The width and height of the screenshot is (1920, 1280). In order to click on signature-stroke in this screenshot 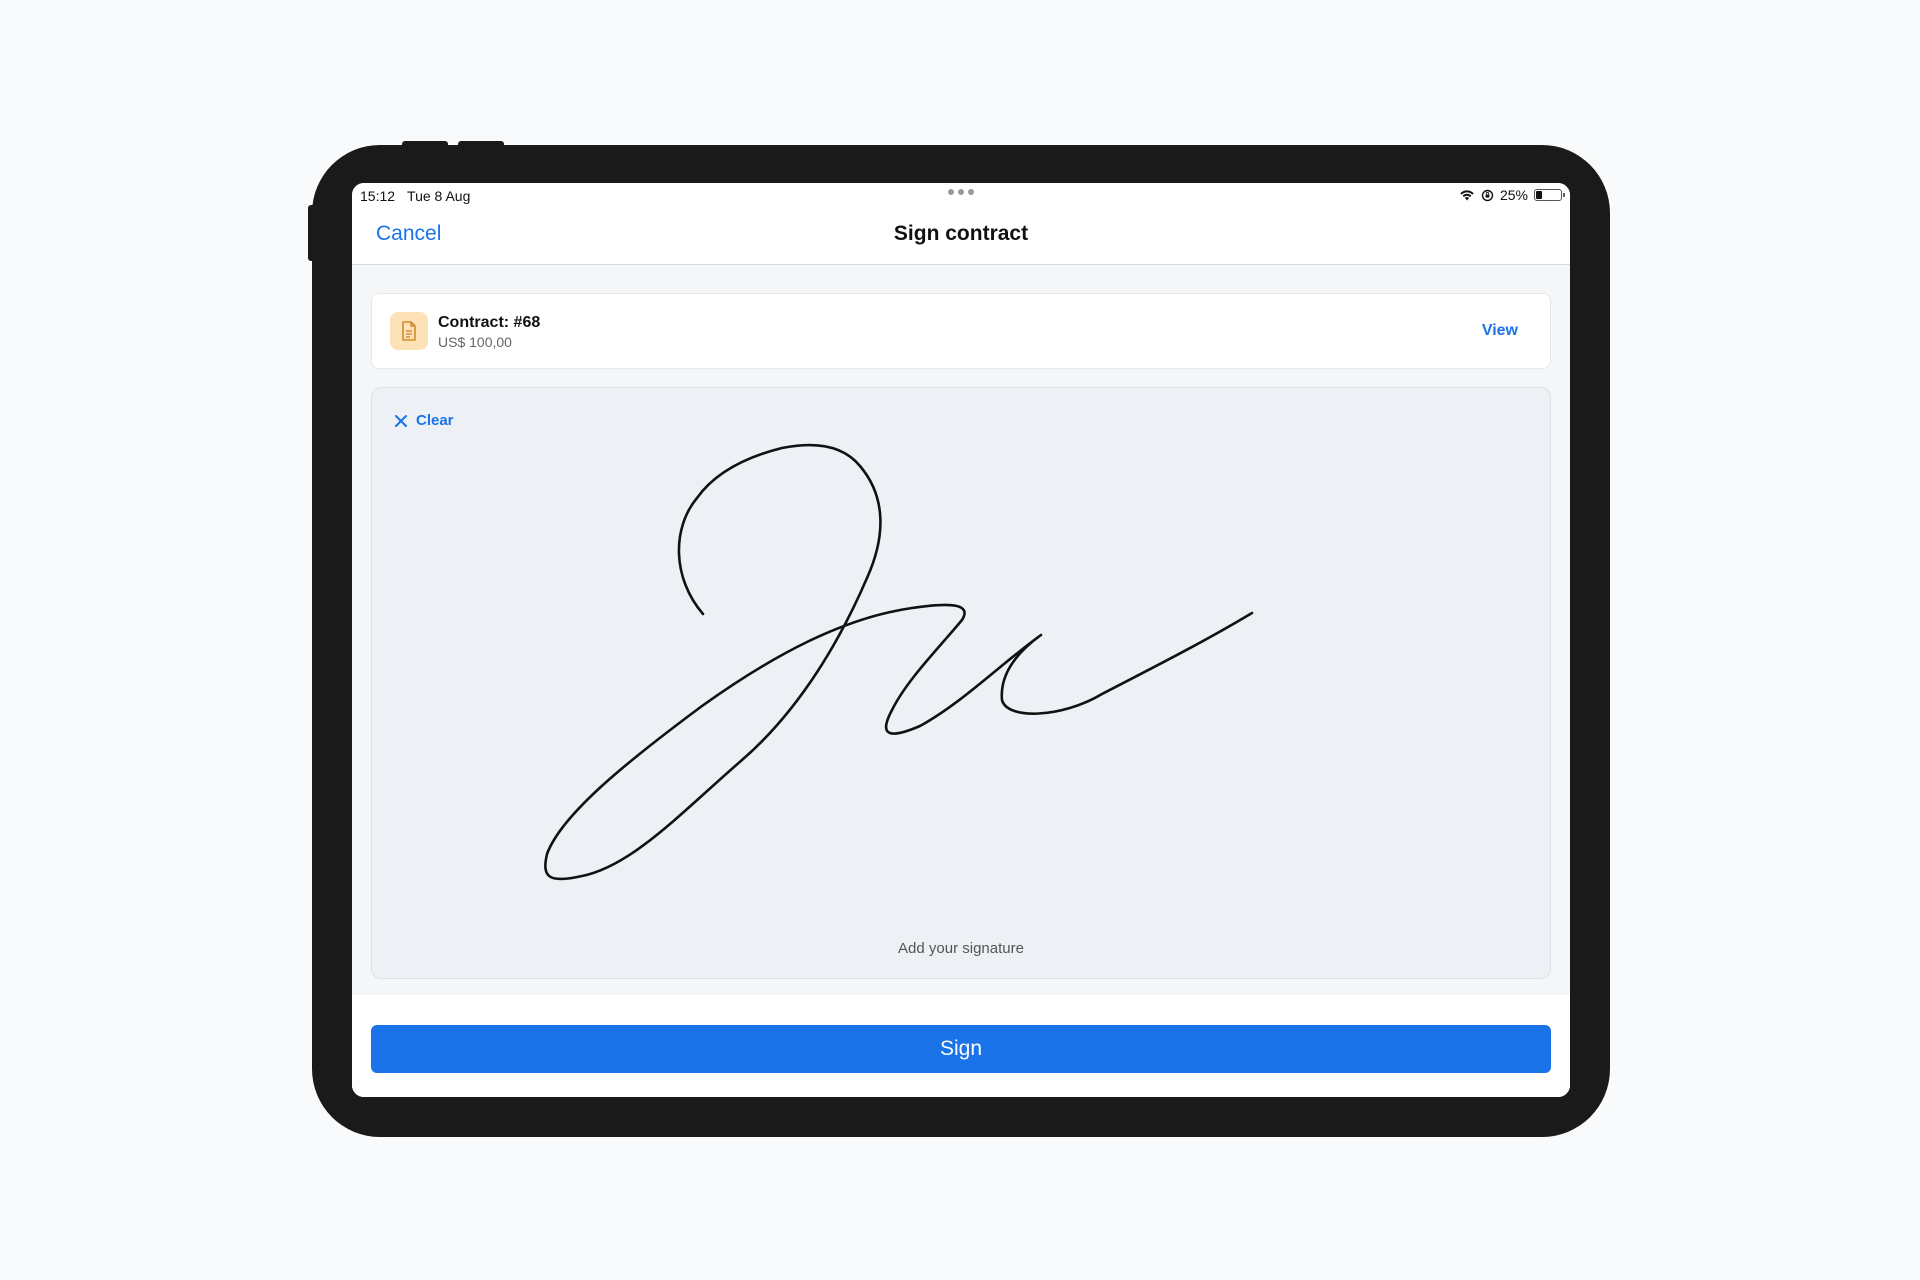, I will do `click(899, 662)`.